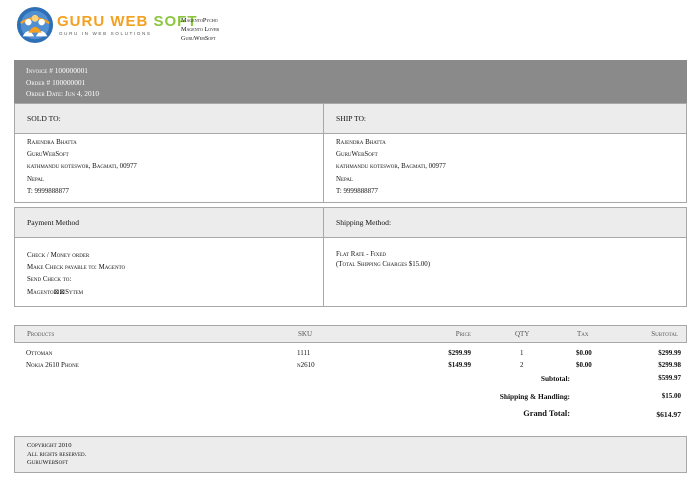  Describe the element at coordinates (505, 223) in the screenshot. I see `shipping-method-heading: Shipping Method:` at that location.